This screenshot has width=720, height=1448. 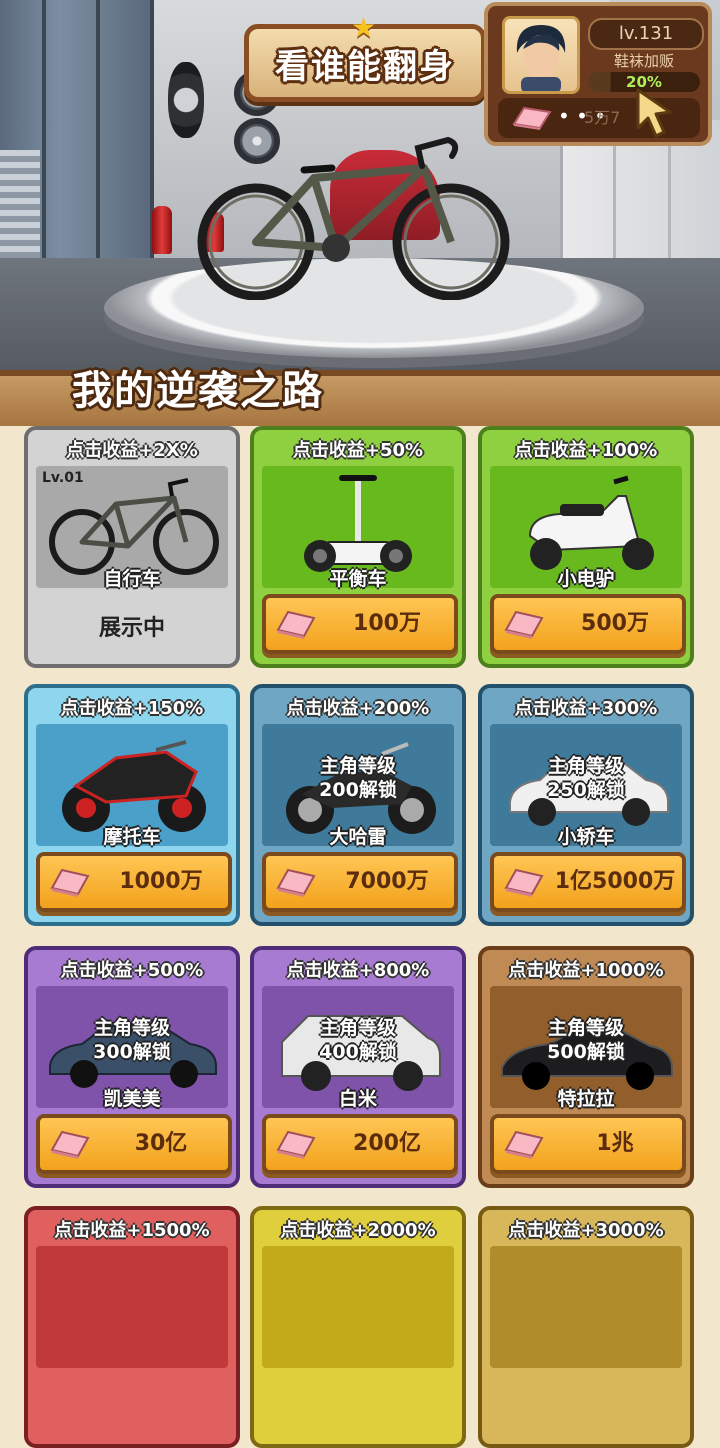 I want to click on buy-button: 100万, so click(x=360, y=624).